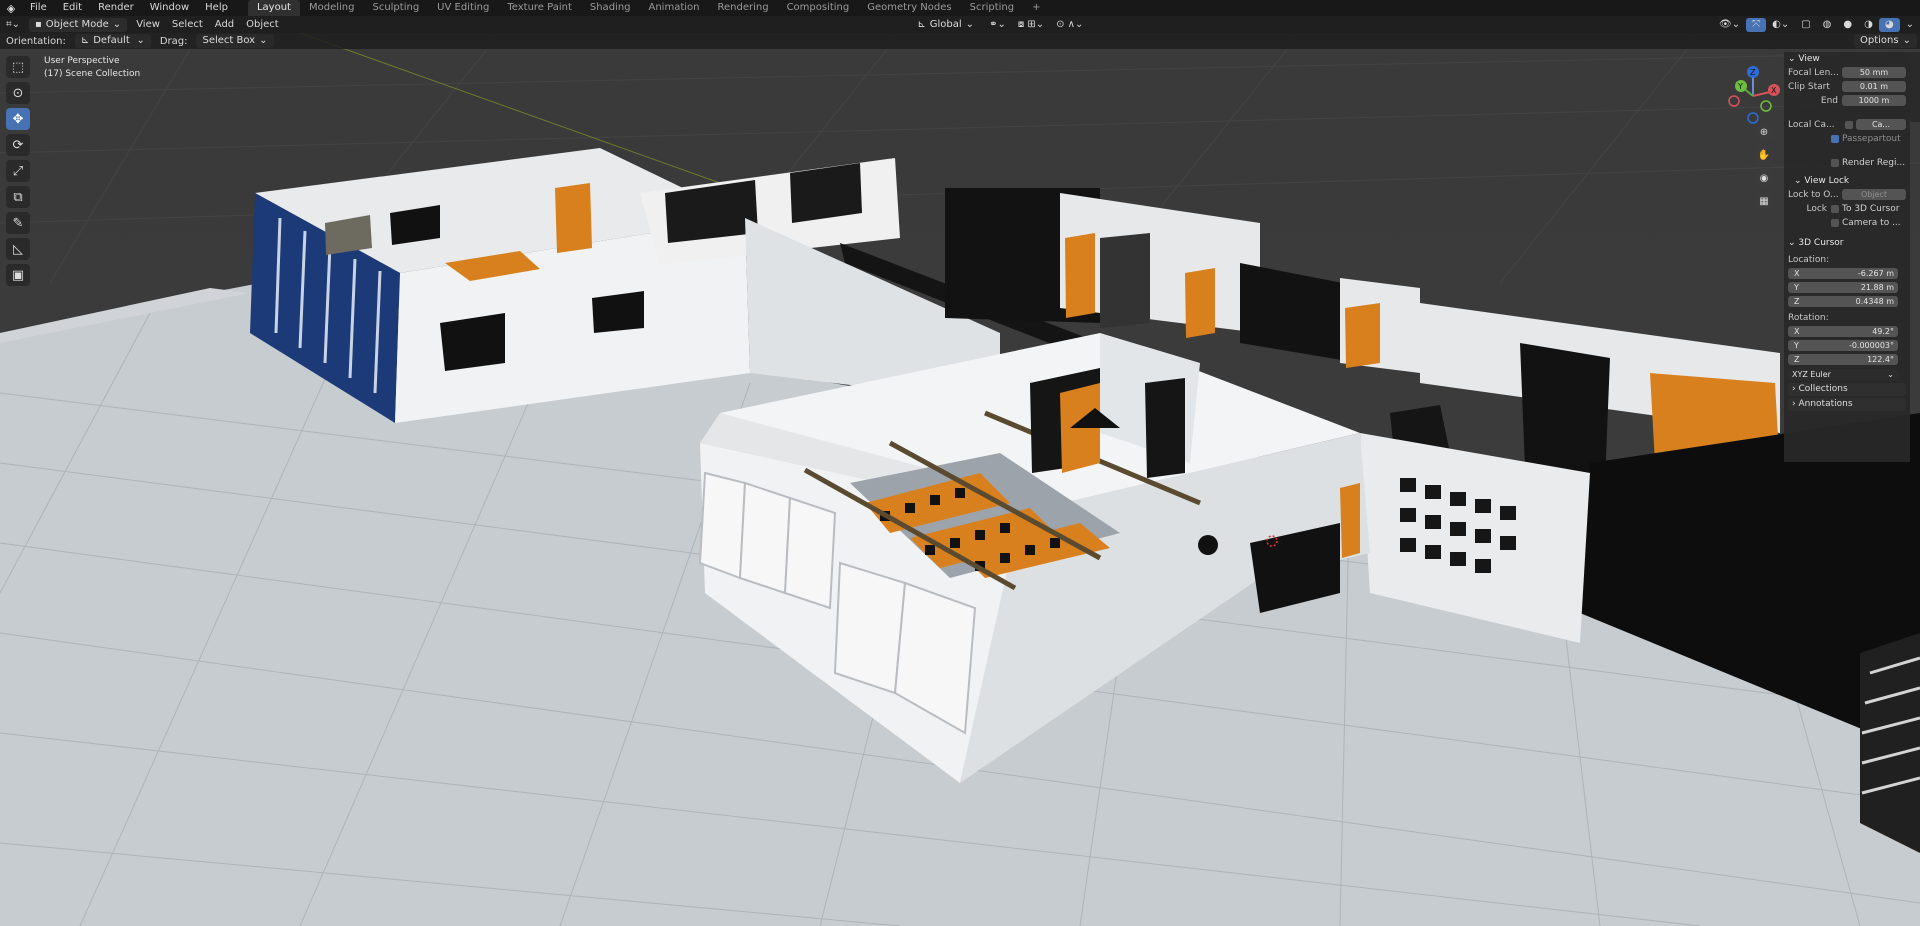  I want to click on passepartout-checkbox, so click(1835, 138).